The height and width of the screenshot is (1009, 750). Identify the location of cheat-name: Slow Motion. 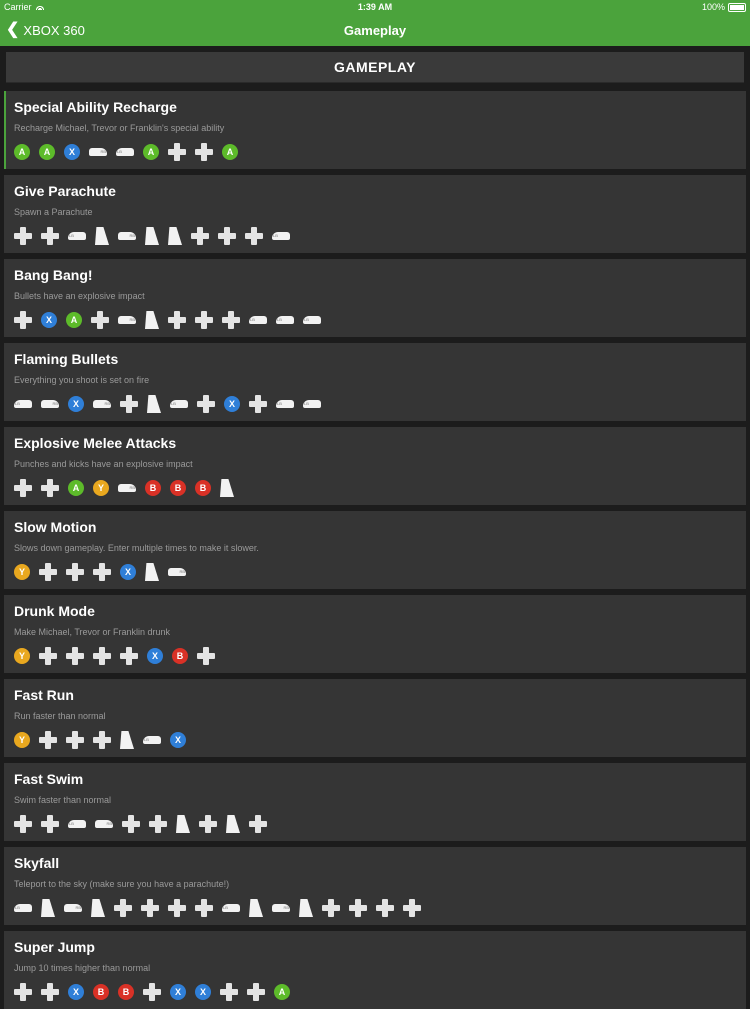
(55, 527).